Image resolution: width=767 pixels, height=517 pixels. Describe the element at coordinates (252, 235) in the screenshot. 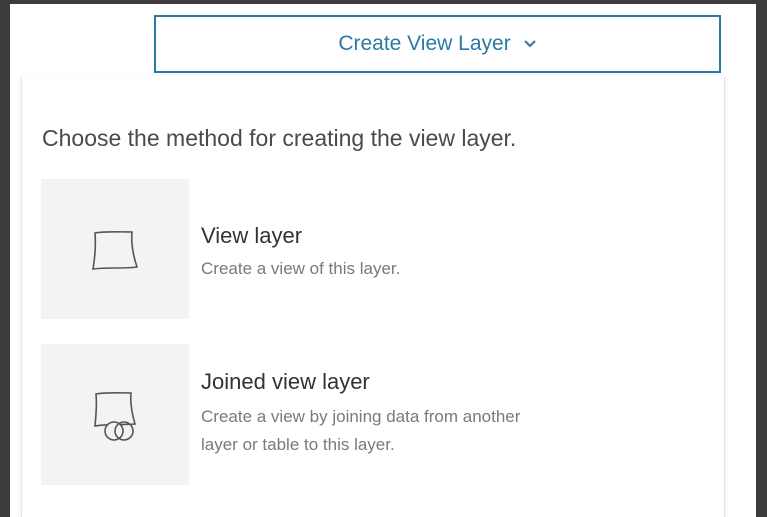

I see `view-layer-title: View layer` at that location.